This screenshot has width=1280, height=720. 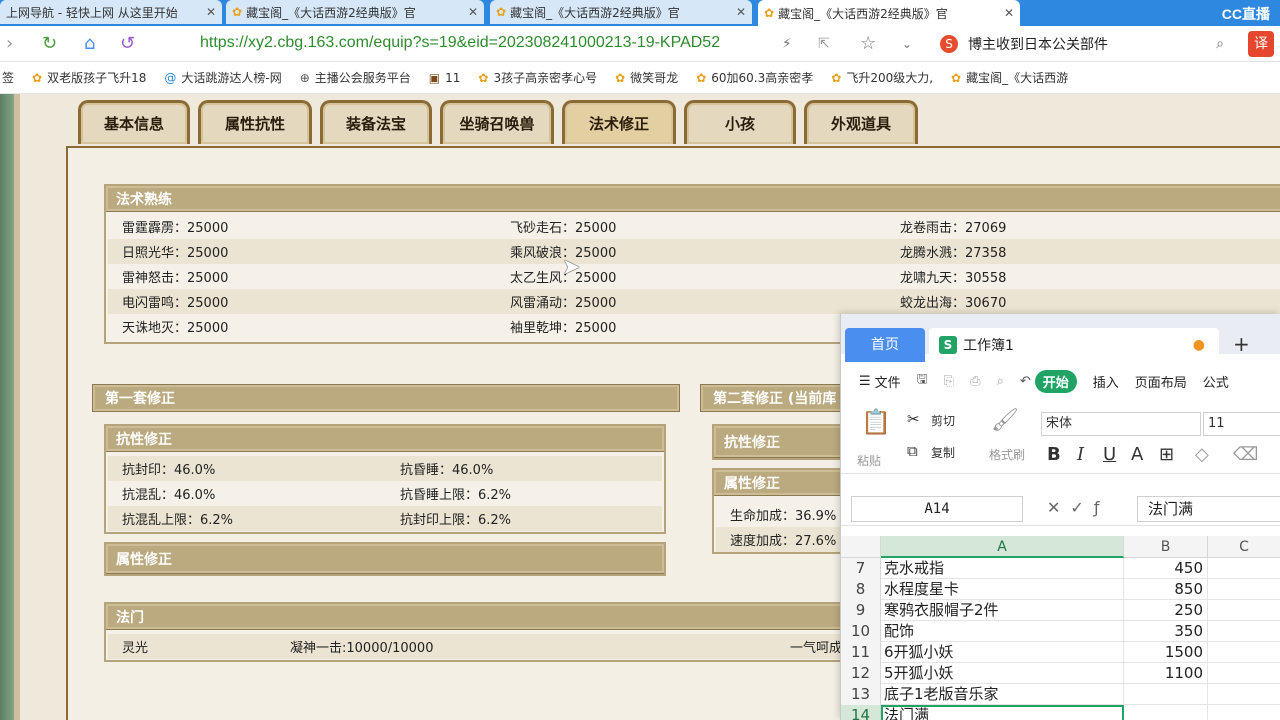 I want to click on font-size-select: 11, so click(x=1241, y=424).